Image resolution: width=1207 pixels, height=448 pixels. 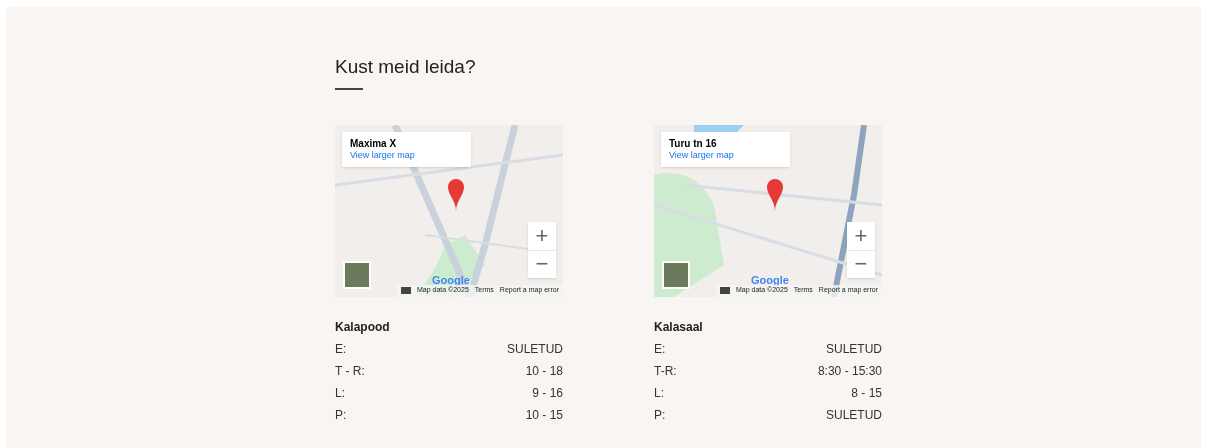 What do you see at coordinates (866, 393) in the screenshot?
I see `opening-hours: 8 - 15` at bounding box center [866, 393].